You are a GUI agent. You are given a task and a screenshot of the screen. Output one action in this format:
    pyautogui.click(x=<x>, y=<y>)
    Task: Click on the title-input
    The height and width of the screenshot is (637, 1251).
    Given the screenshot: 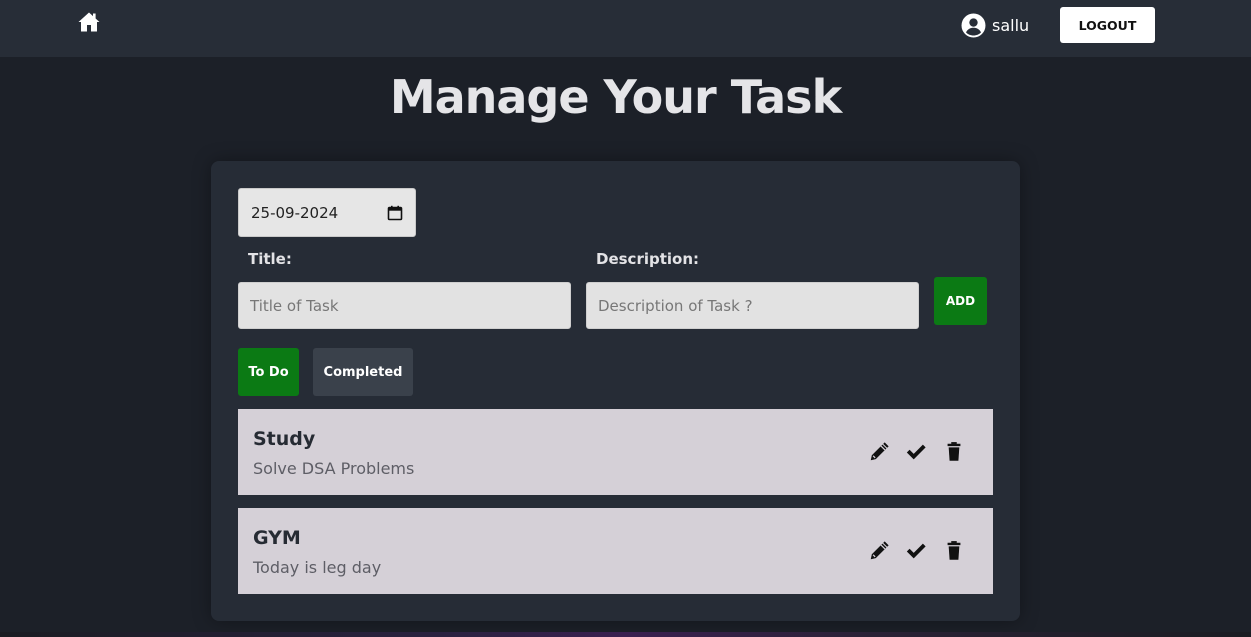 What is the action you would take?
    pyautogui.click(x=404, y=305)
    